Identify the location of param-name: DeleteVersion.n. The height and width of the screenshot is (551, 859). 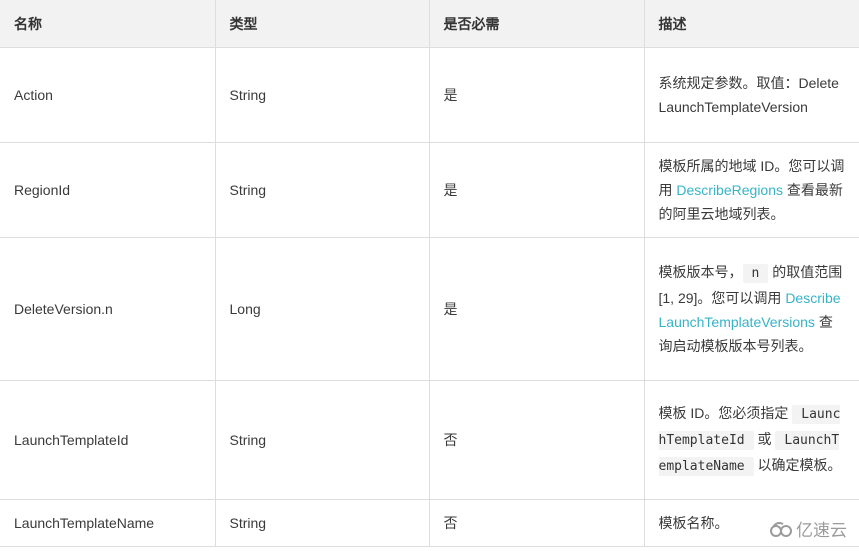
(108, 309).